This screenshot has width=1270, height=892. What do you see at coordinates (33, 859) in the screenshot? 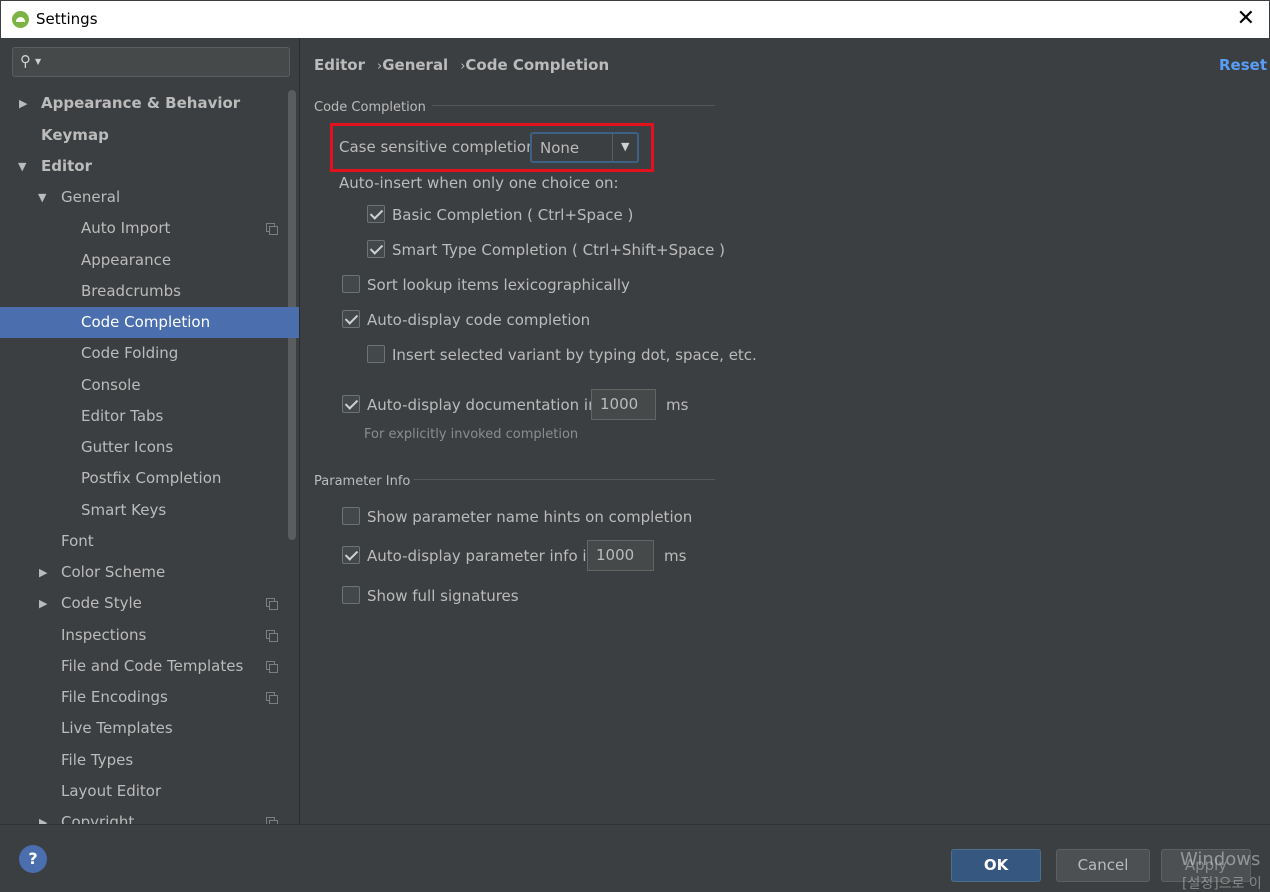
I see `help-icon: ?` at bounding box center [33, 859].